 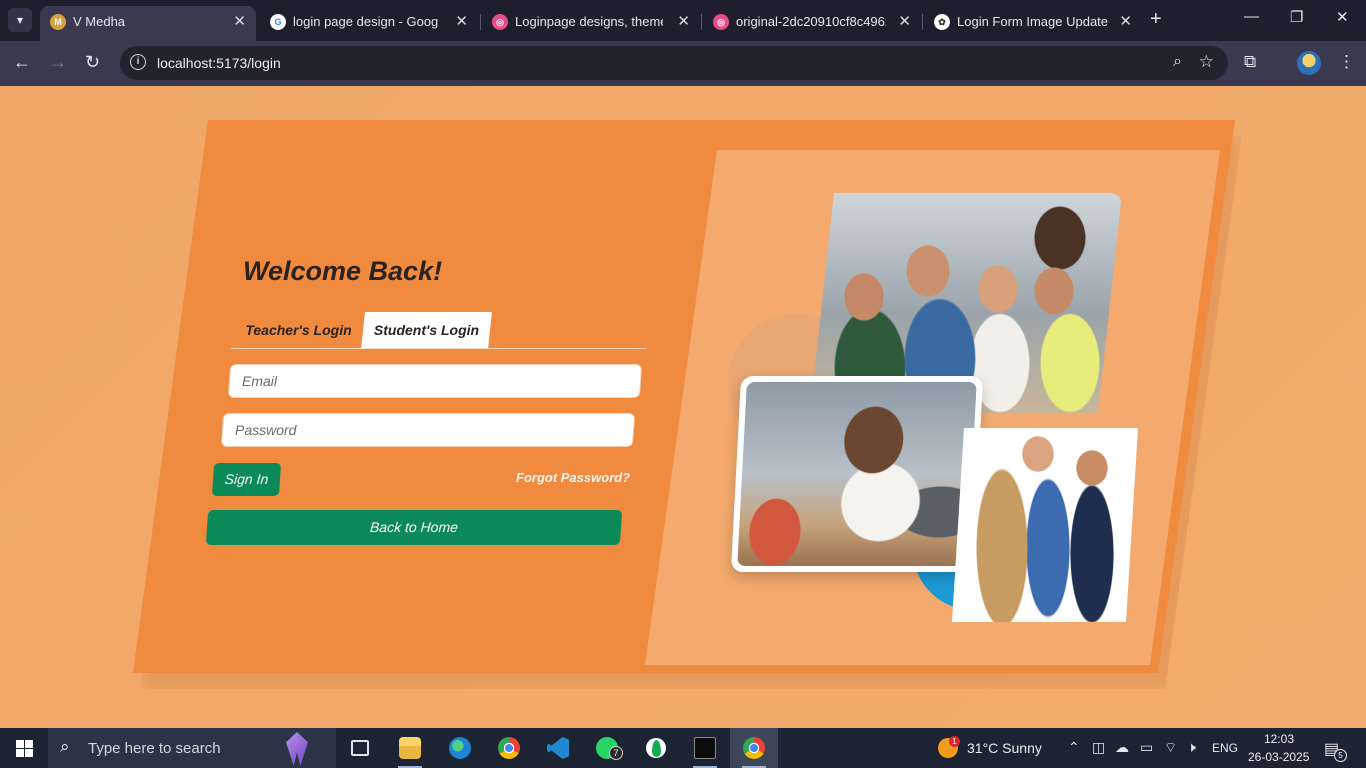 I want to click on search-placeholder: Type here to search, so click(x=154, y=748).